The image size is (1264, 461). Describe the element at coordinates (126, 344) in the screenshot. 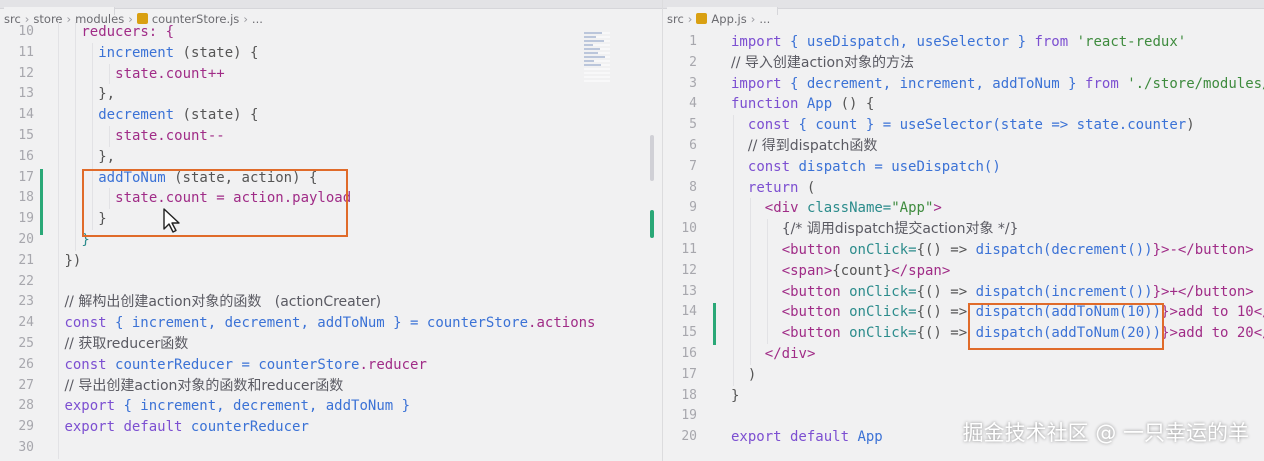

I see `code-text: // 获取reducer函数` at that location.